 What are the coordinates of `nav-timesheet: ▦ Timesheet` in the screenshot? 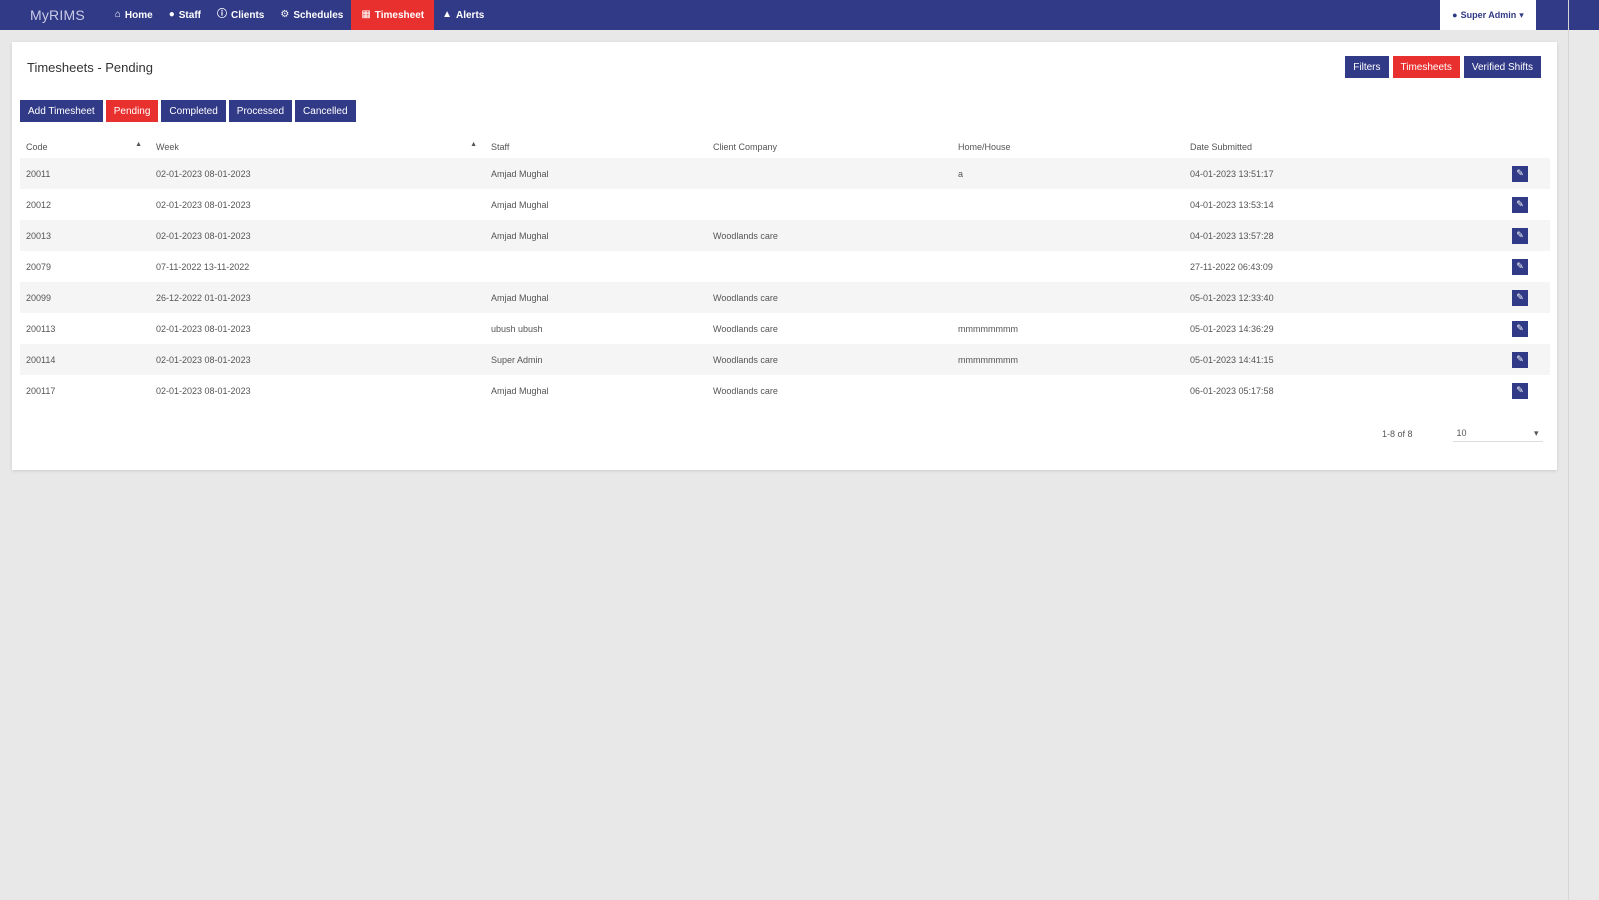 It's located at (393, 15).